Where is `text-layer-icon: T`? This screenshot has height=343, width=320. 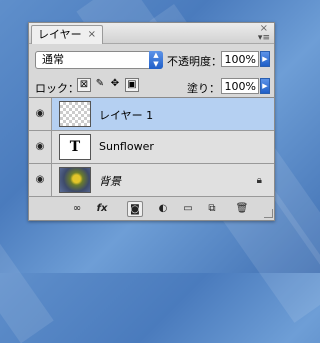
text-layer-icon: T is located at coordinates (75, 147).